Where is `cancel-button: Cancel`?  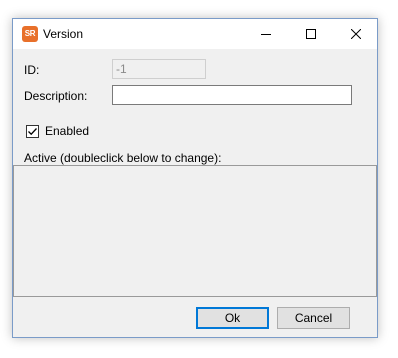 cancel-button: Cancel is located at coordinates (313, 318).